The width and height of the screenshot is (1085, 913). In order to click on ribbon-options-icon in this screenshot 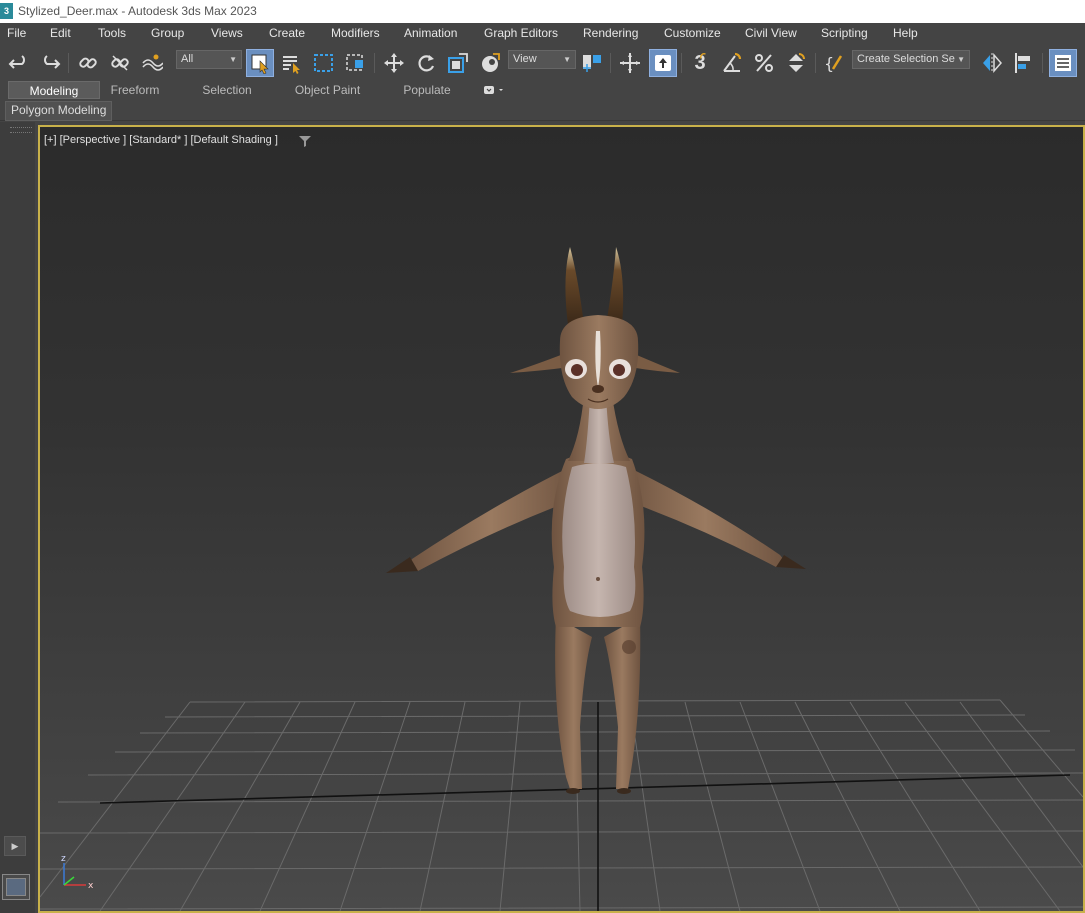, I will do `click(494, 90)`.